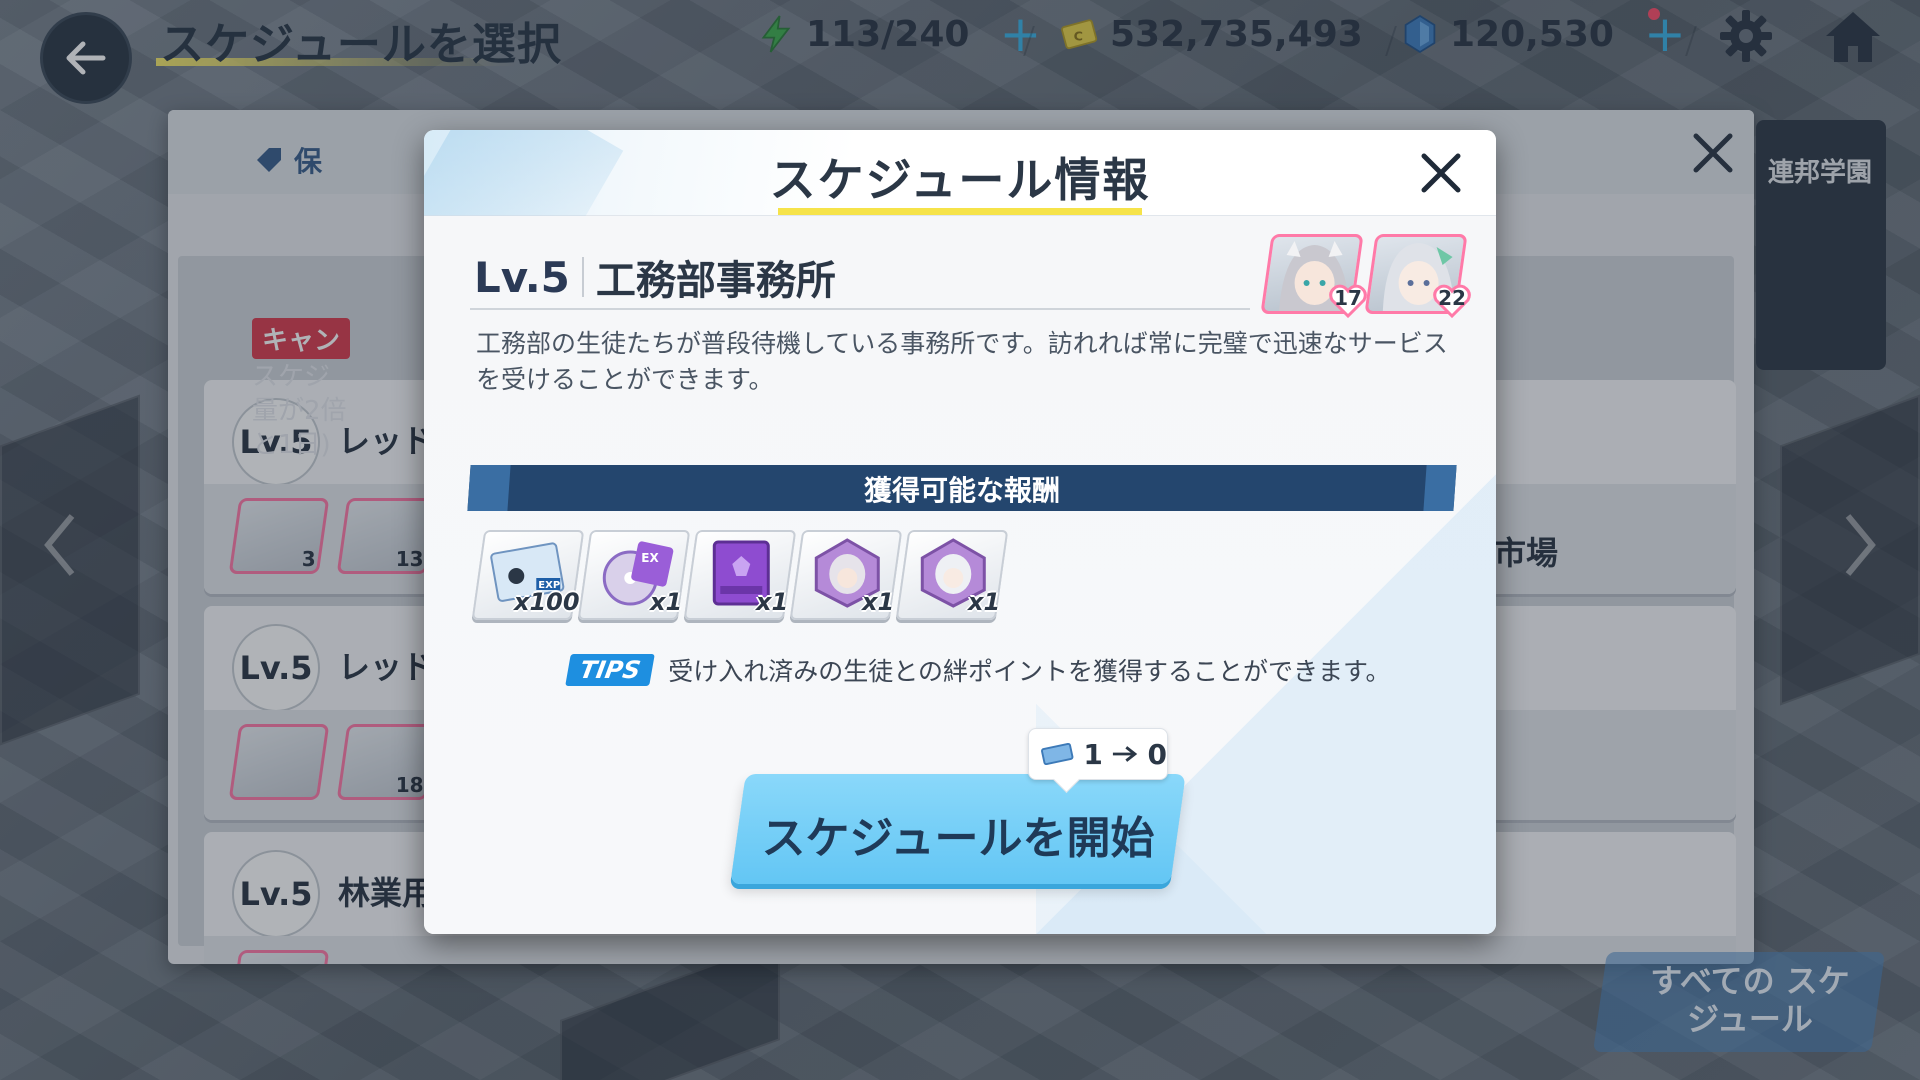  What do you see at coordinates (522, 277) in the screenshot?
I see `location-level: Lv.5` at bounding box center [522, 277].